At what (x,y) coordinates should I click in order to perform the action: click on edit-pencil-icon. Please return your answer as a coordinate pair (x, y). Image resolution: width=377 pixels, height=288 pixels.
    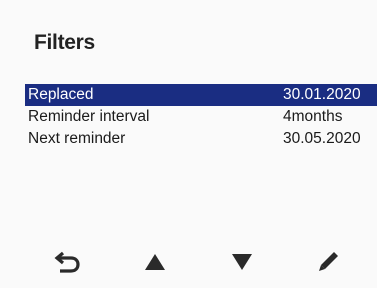
    Looking at the image, I should click on (328, 261).